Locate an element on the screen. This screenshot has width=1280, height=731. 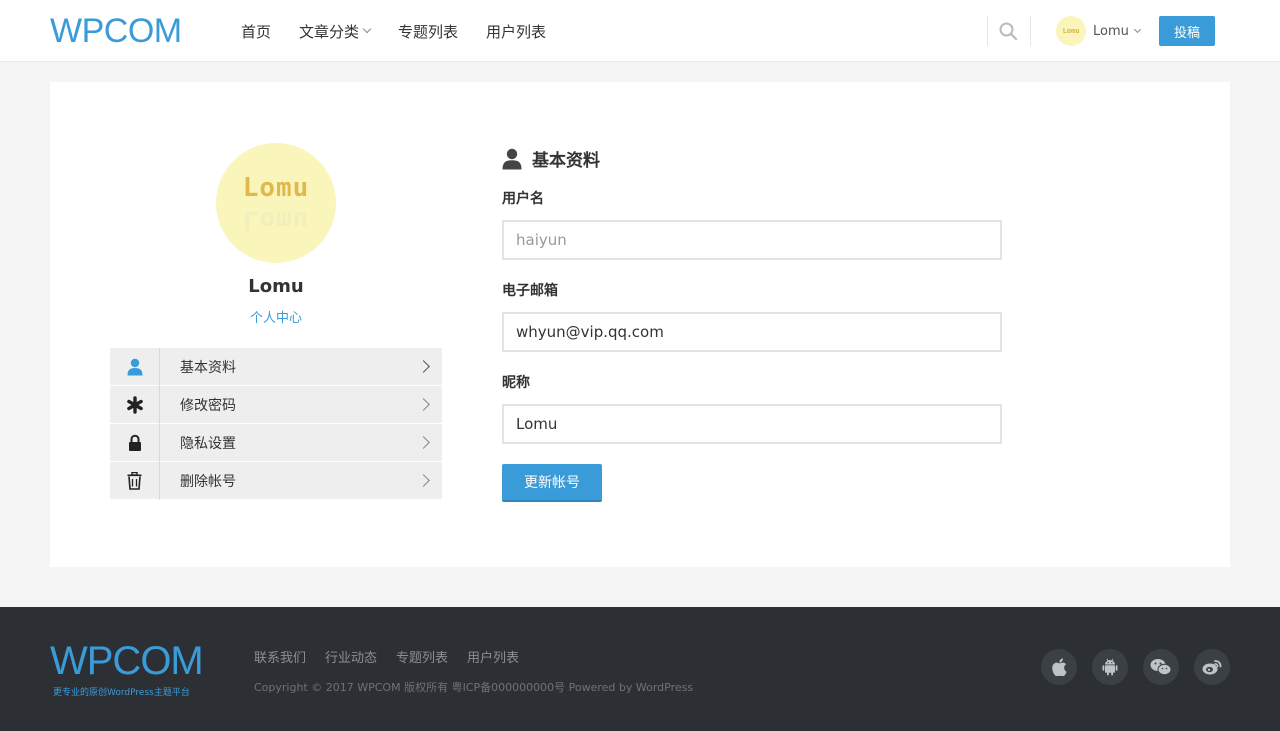
username-field: haiyun is located at coordinates (752, 240).